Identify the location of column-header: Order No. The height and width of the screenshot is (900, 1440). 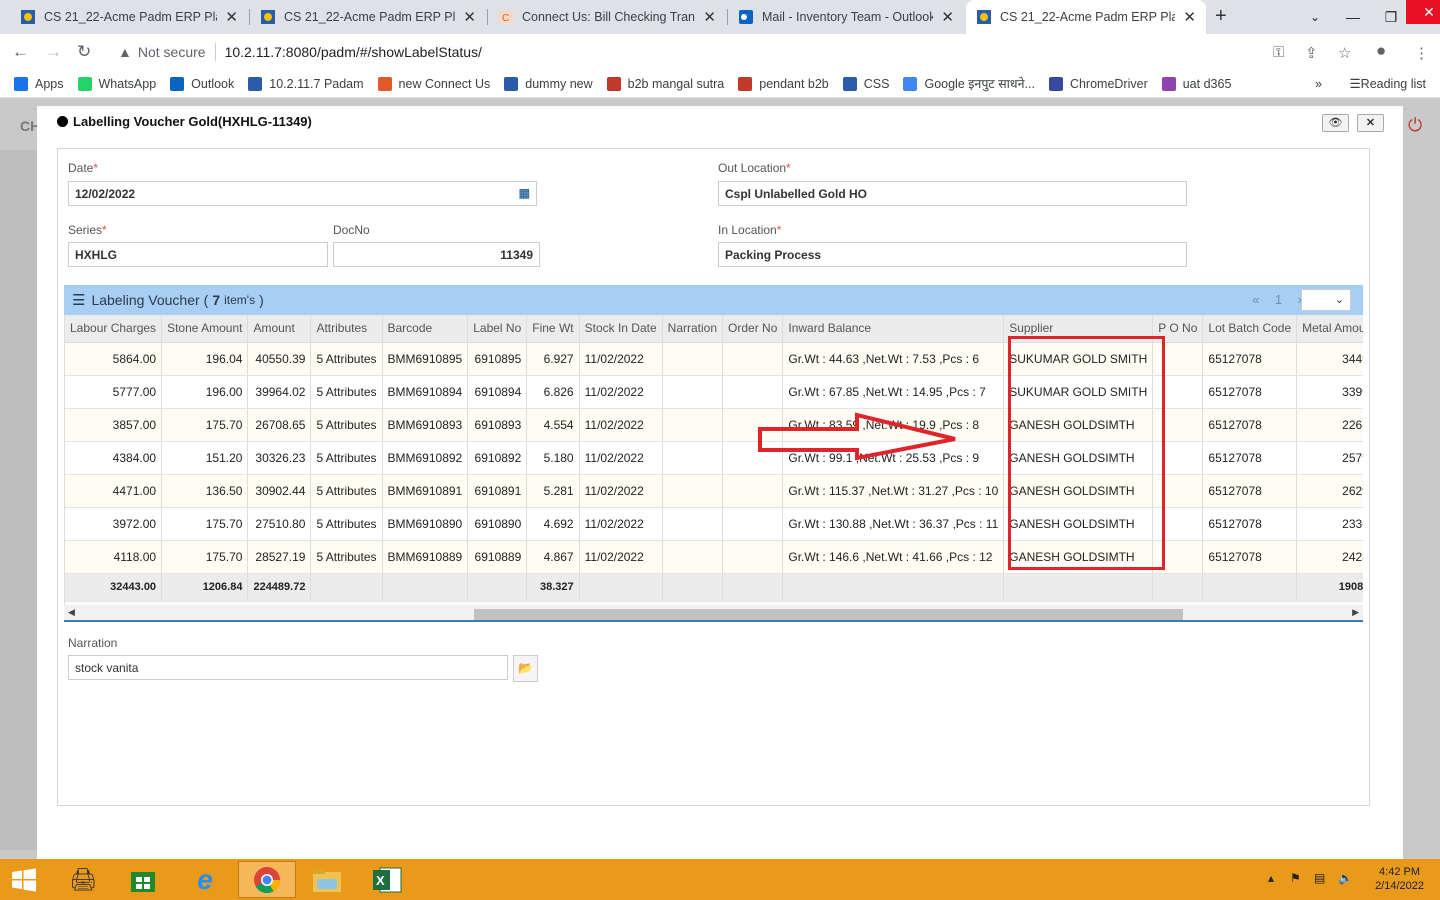
(753, 329).